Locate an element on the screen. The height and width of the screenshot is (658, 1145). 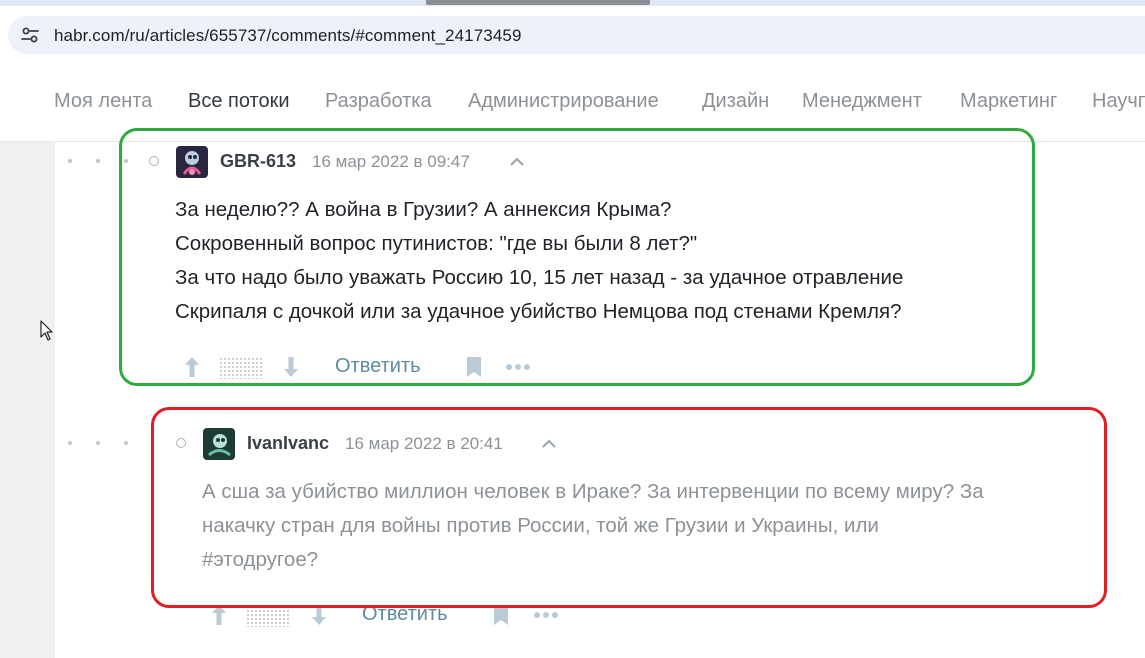
nav-item-all-flows: Все потоки is located at coordinates (239, 101).